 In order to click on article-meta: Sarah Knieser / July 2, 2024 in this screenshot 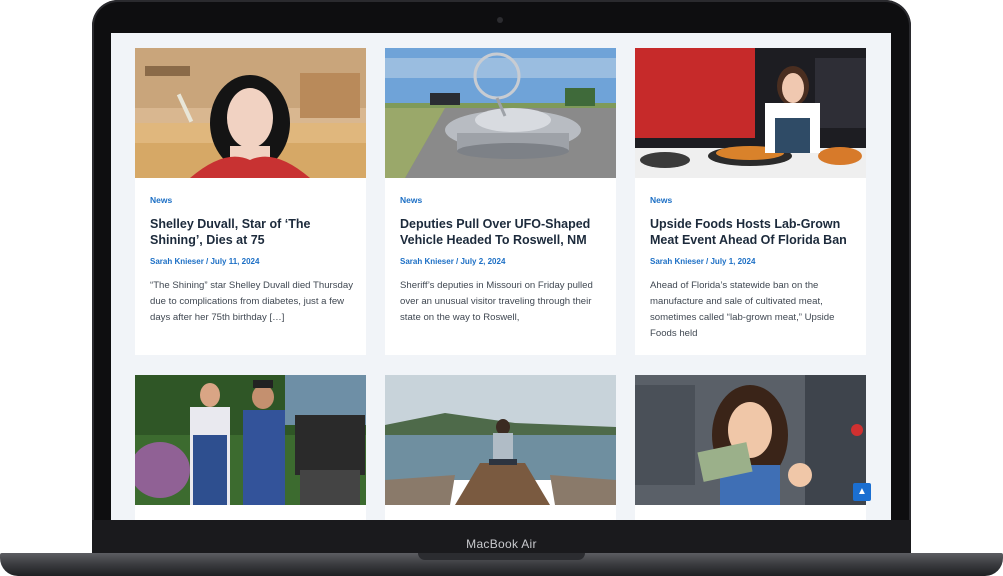, I will do `click(502, 261)`.